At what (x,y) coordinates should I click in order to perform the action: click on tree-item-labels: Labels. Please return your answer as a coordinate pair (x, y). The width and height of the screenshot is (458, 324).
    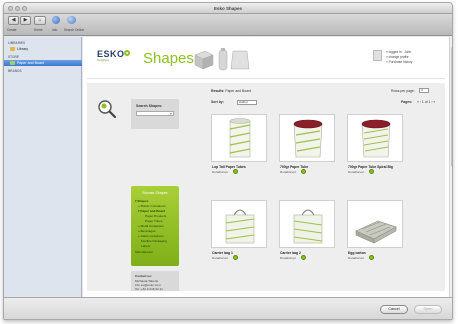
    Looking at the image, I should click on (145, 246).